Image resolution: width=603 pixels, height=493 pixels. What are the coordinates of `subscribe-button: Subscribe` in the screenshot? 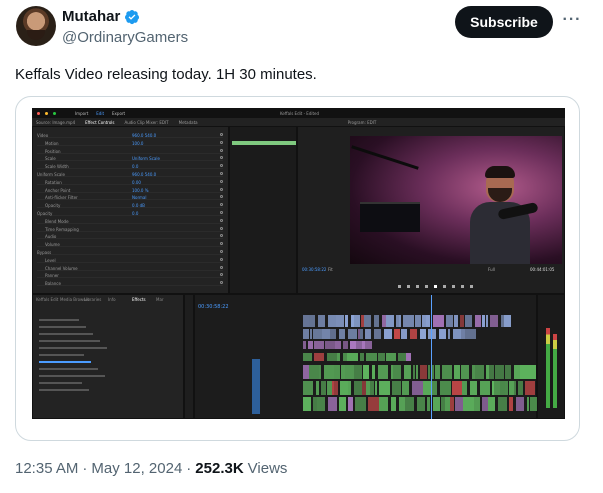 It's located at (504, 22).